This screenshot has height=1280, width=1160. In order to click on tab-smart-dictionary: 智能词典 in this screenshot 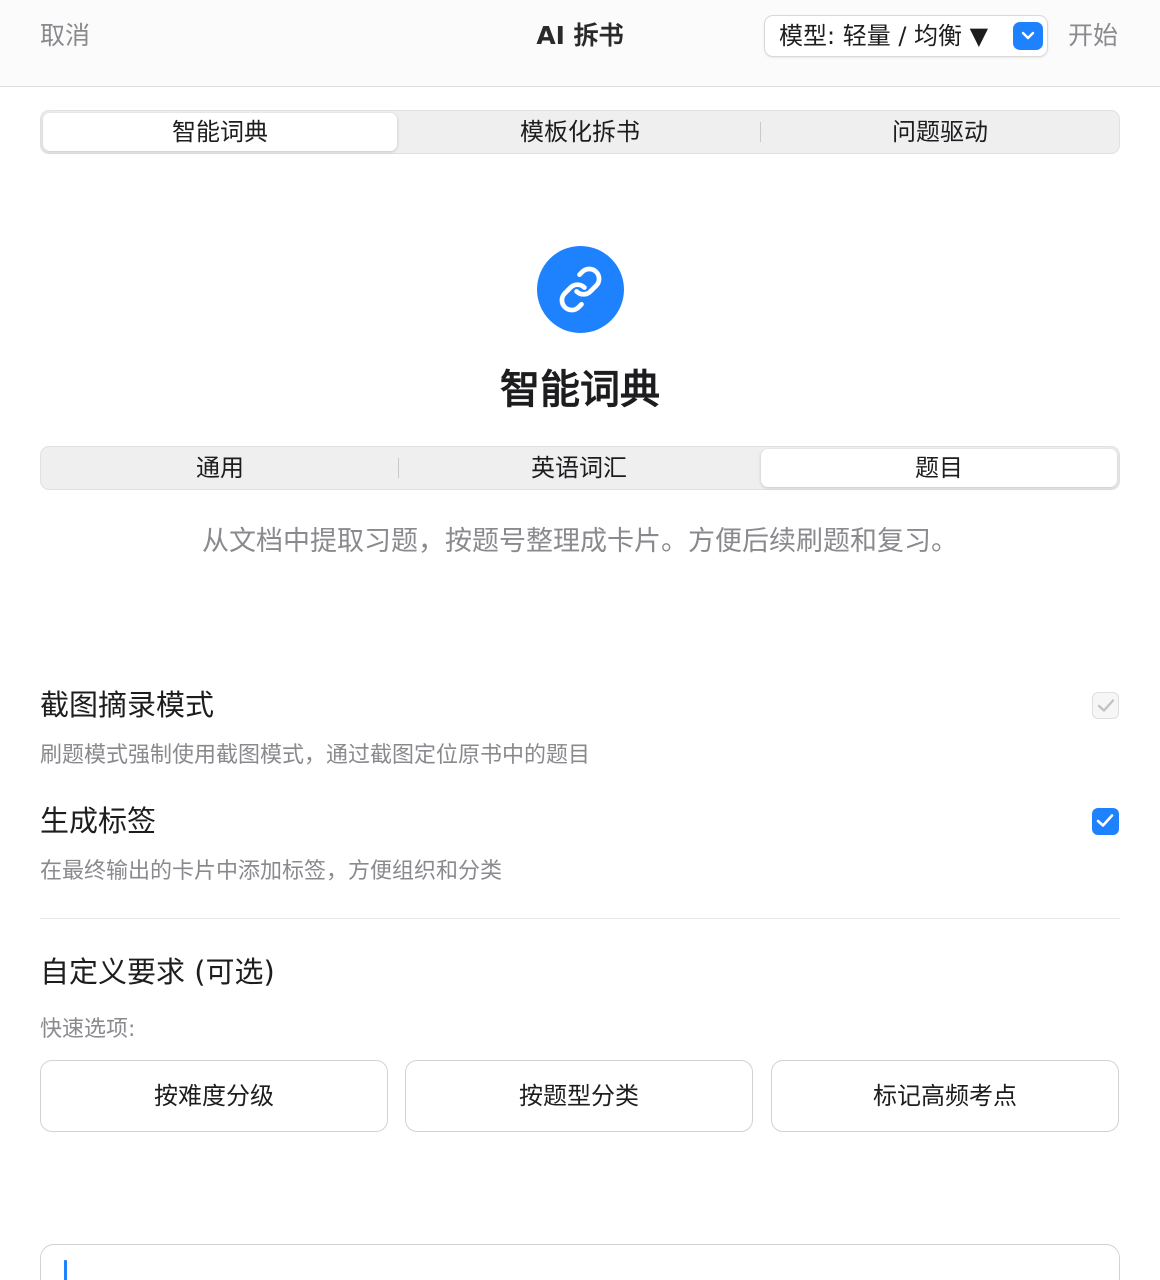, I will do `click(220, 132)`.